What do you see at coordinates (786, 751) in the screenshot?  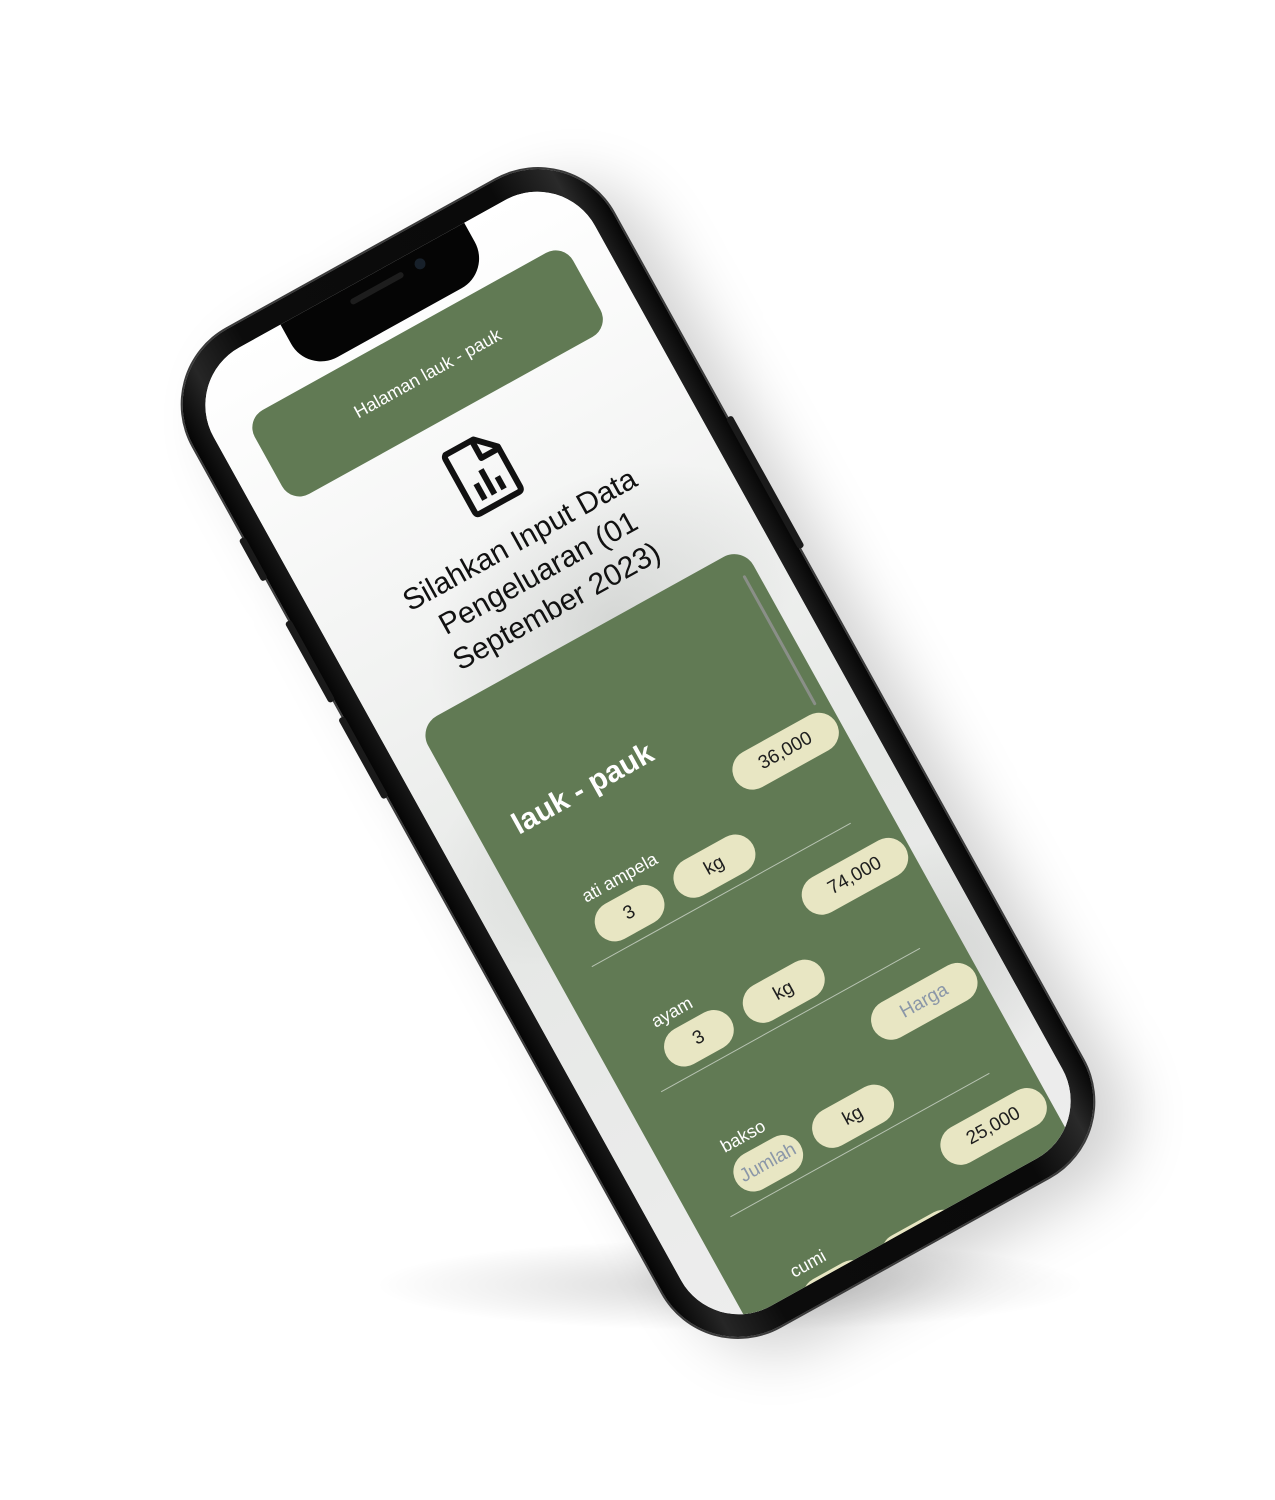 I see `price-input` at bounding box center [786, 751].